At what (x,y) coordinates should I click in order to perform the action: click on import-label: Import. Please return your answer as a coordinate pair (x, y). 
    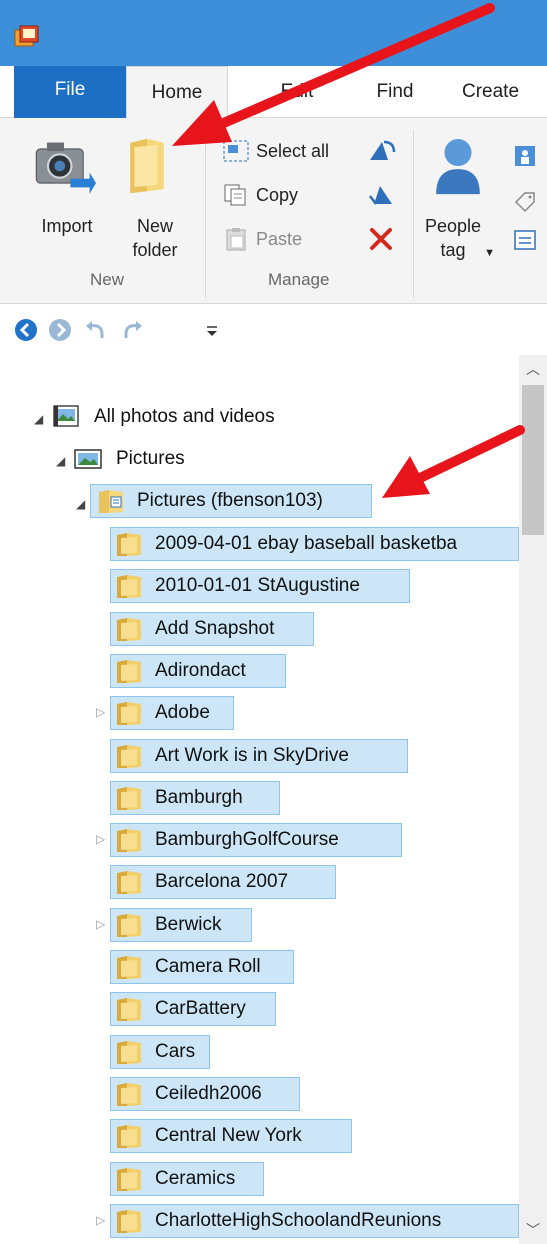
    Looking at the image, I should click on (67, 226).